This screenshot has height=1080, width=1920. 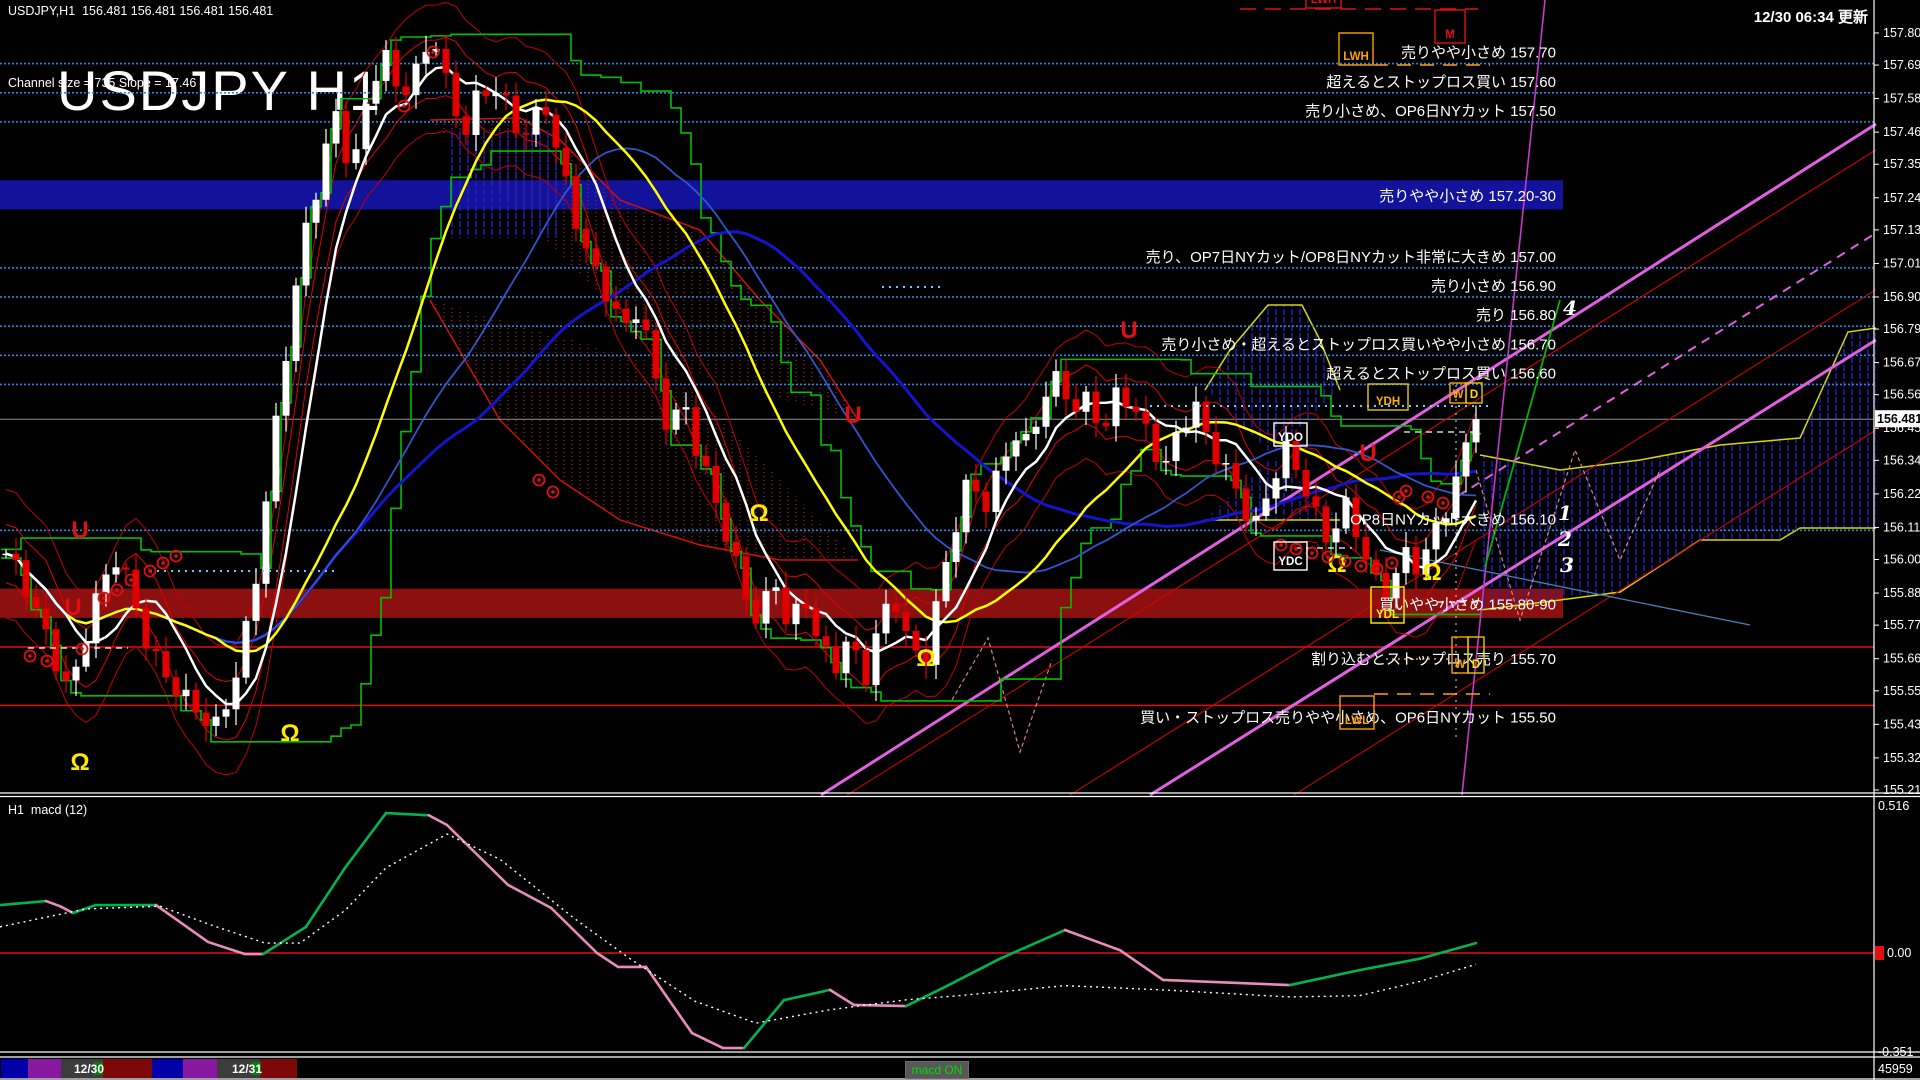 What do you see at coordinates (1901, 593) in the screenshot?
I see `svg-text: 155.885` at bounding box center [1901, 593].